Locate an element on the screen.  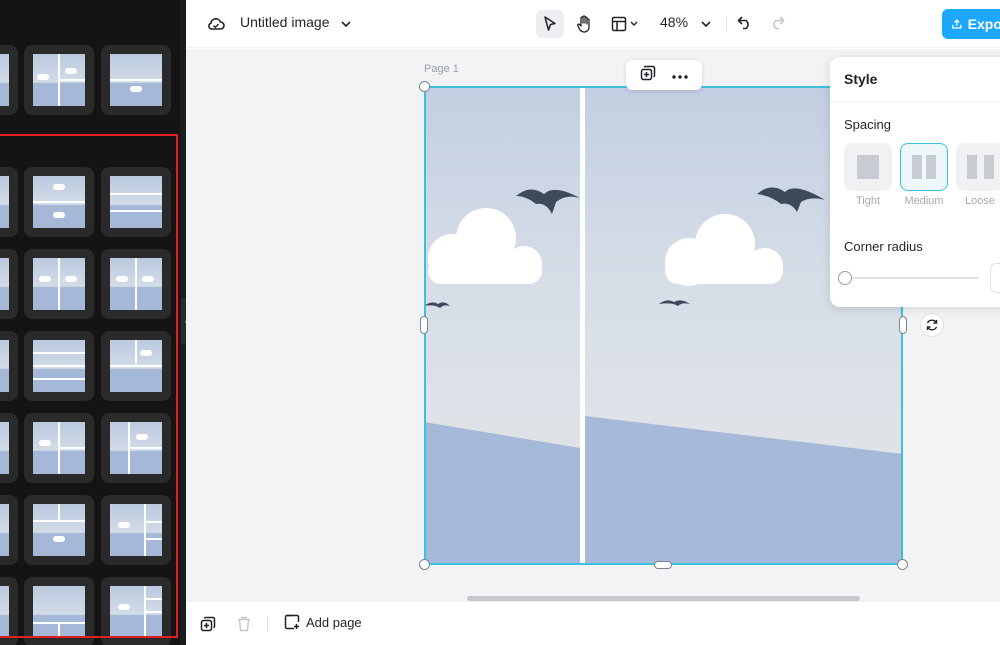
spacing-option-label: Loose is located at coordinates (980, 201).